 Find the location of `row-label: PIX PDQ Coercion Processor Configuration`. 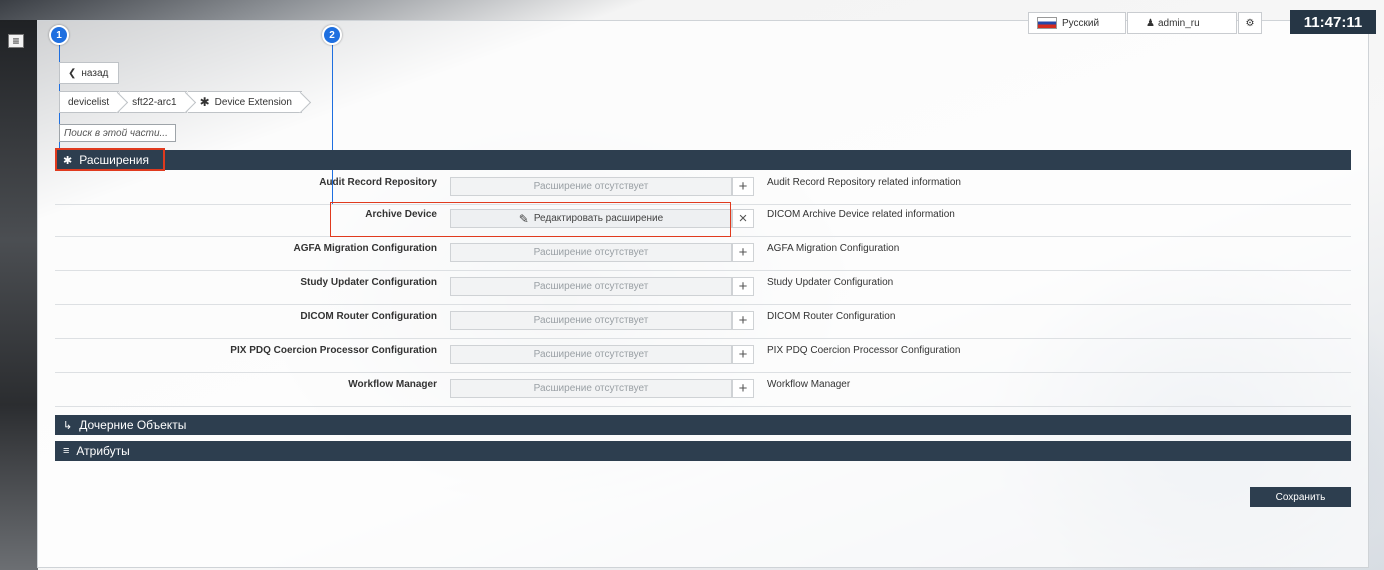

row-label: PIX PDQ Coercion Processor Configuration is located at coordinates (333, 350).